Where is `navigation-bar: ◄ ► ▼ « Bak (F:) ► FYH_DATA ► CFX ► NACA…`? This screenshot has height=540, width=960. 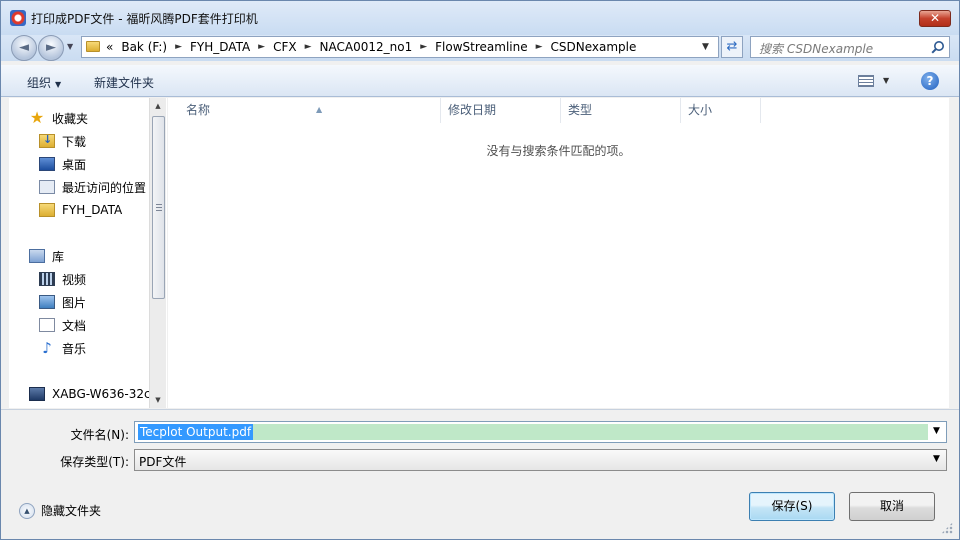 navigation-bar: ◄ ► ▼ « Bak (F:) ► FYH_DATA ► CFX ► NACA… is located at coordinates (480, 48).